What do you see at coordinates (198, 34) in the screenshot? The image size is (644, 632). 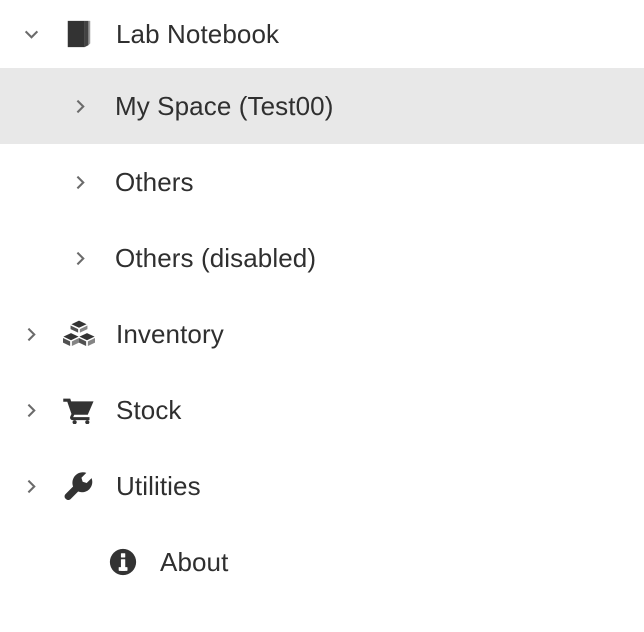 I see `nav-item-label: Lab Notebook` at bounding box center [198, 34].